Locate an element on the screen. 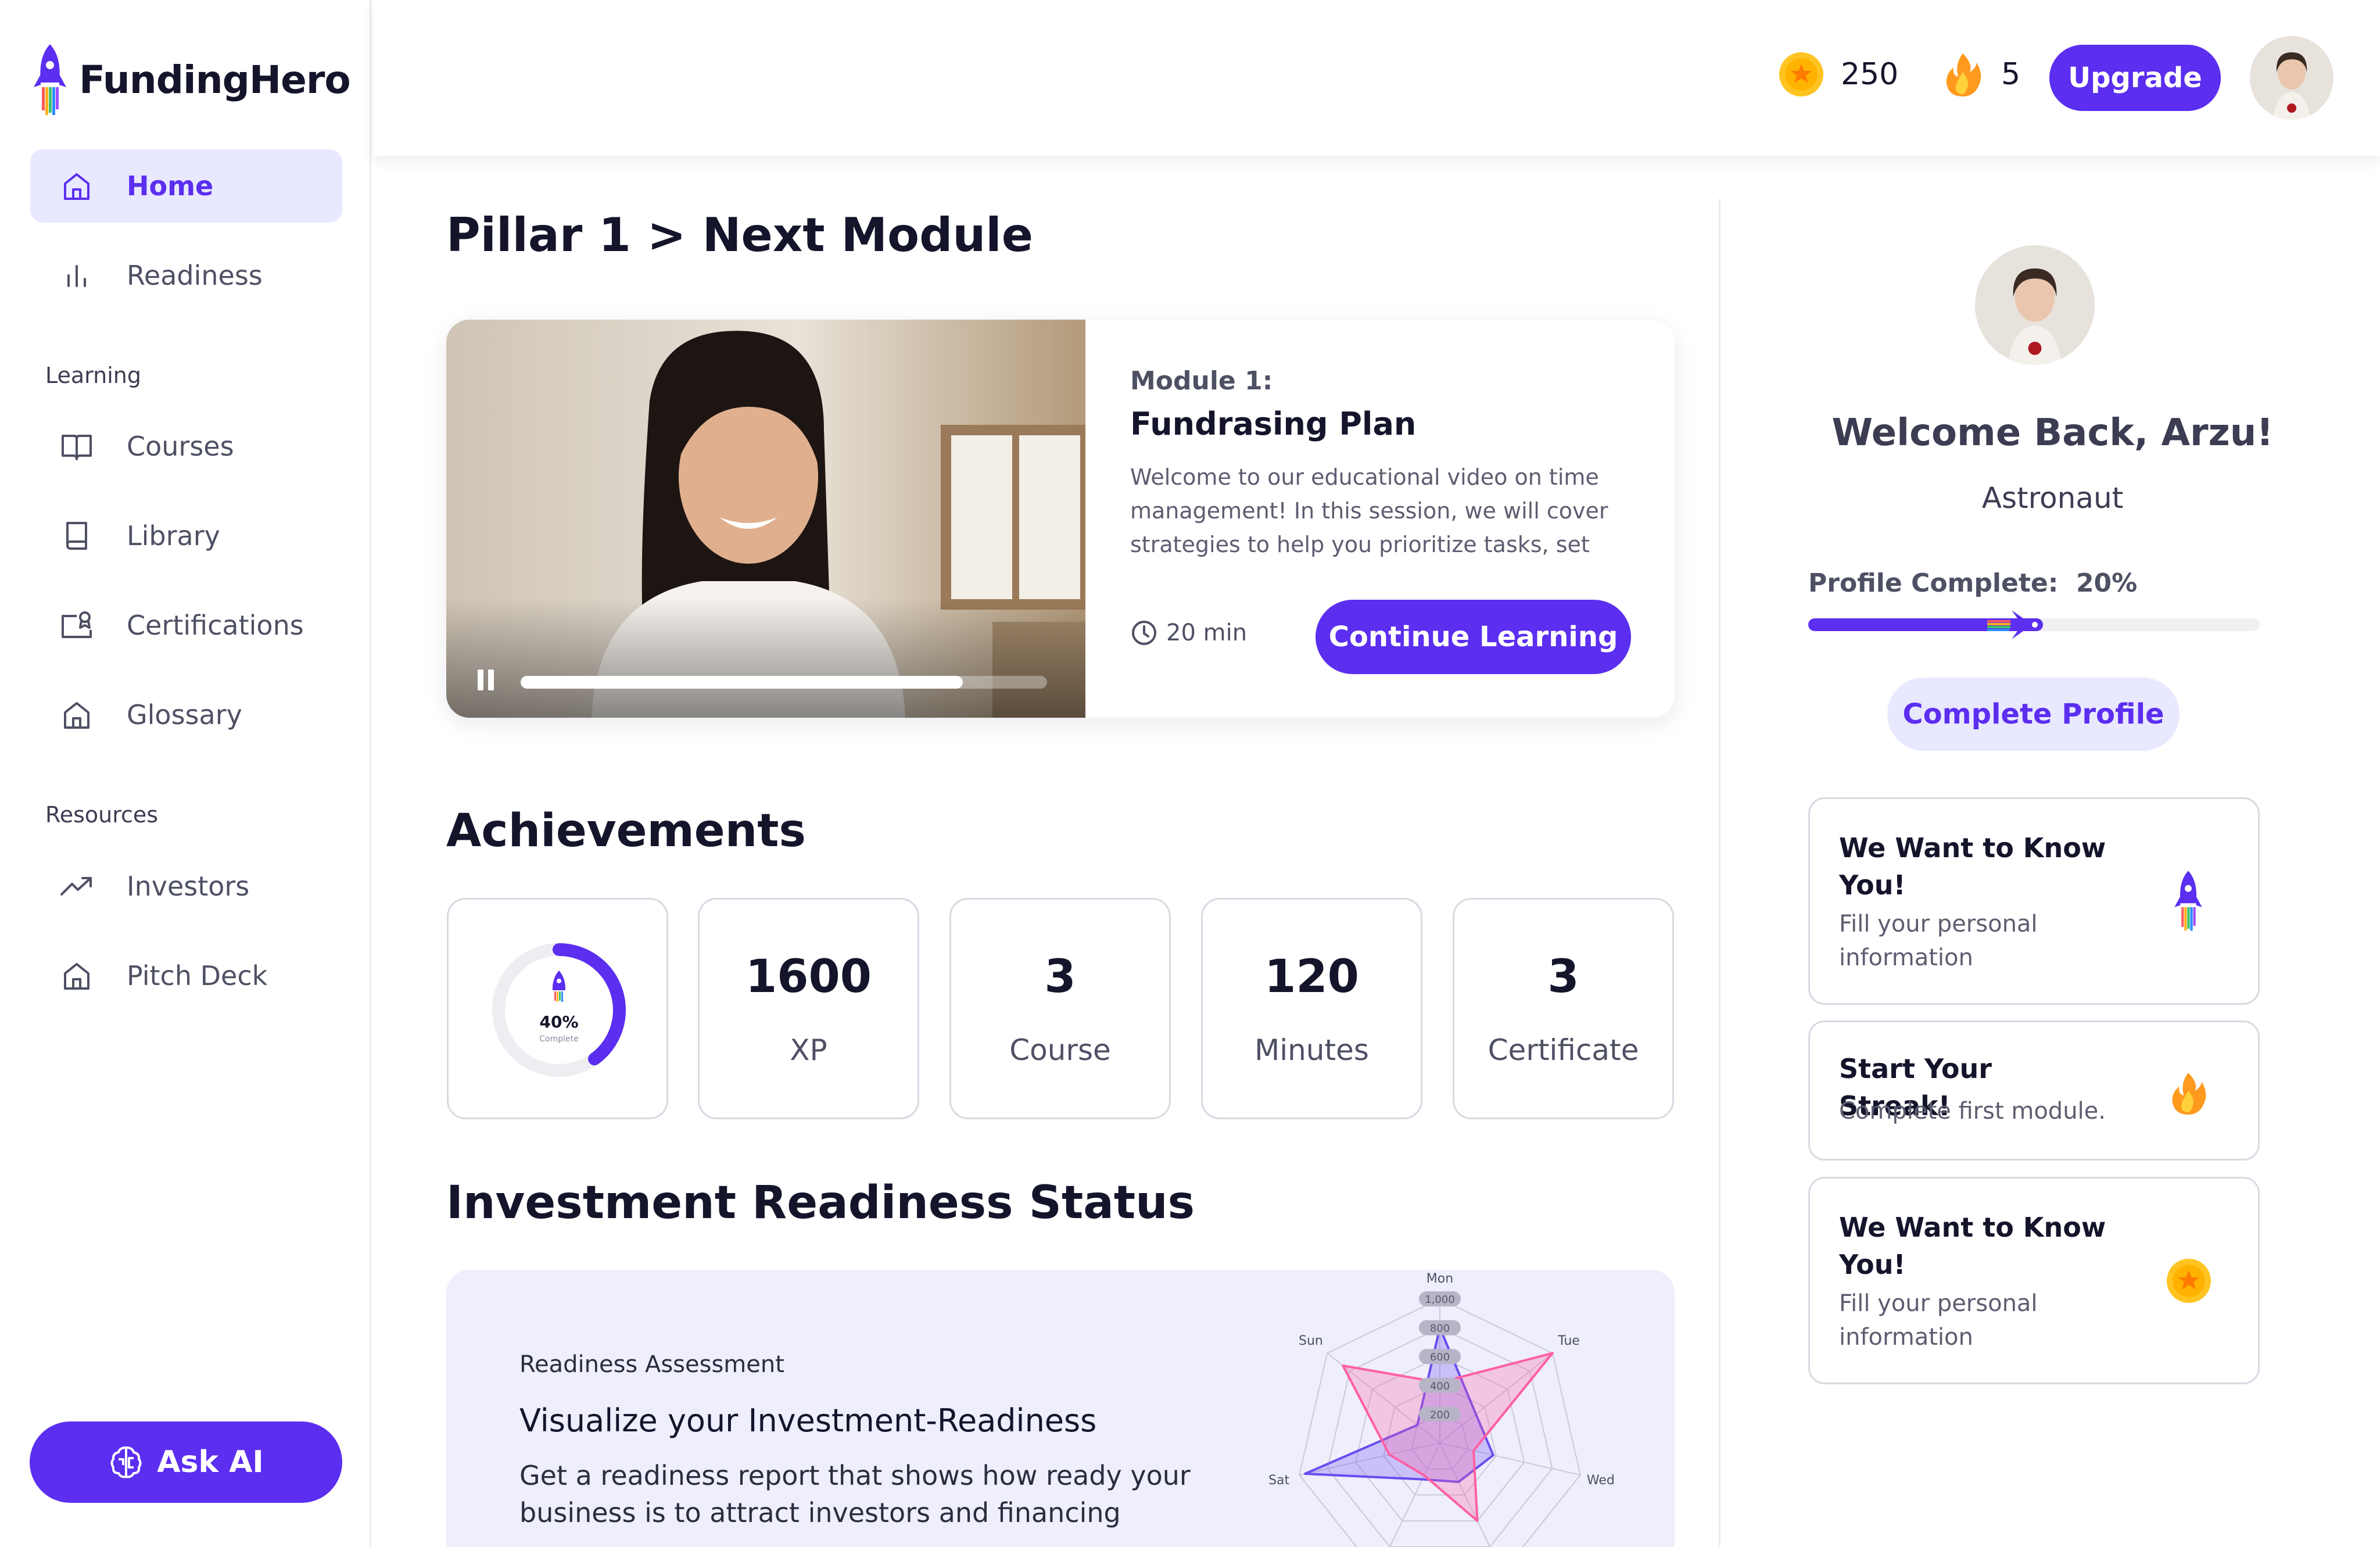  profile-complete-label: Profile Complete: 20% is located at coordinates (1973, 583).